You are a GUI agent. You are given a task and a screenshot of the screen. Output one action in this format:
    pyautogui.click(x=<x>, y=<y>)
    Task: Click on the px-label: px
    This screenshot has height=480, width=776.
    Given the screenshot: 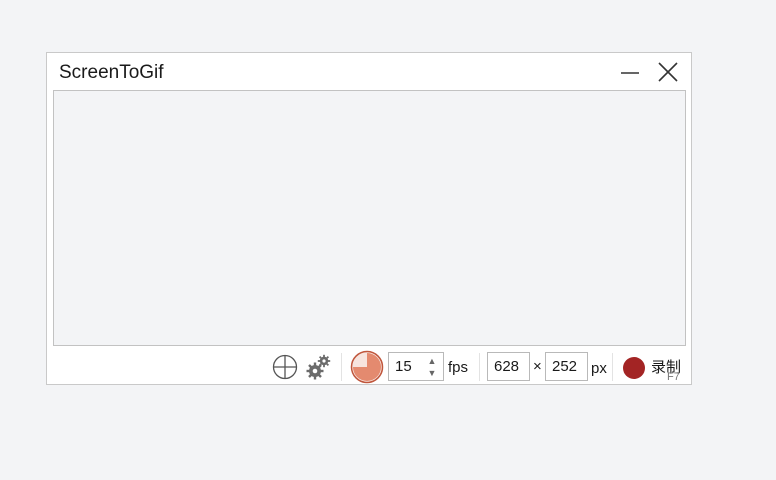 What is the action you would take?
    pyautogui.click(x=599, y=368)
    